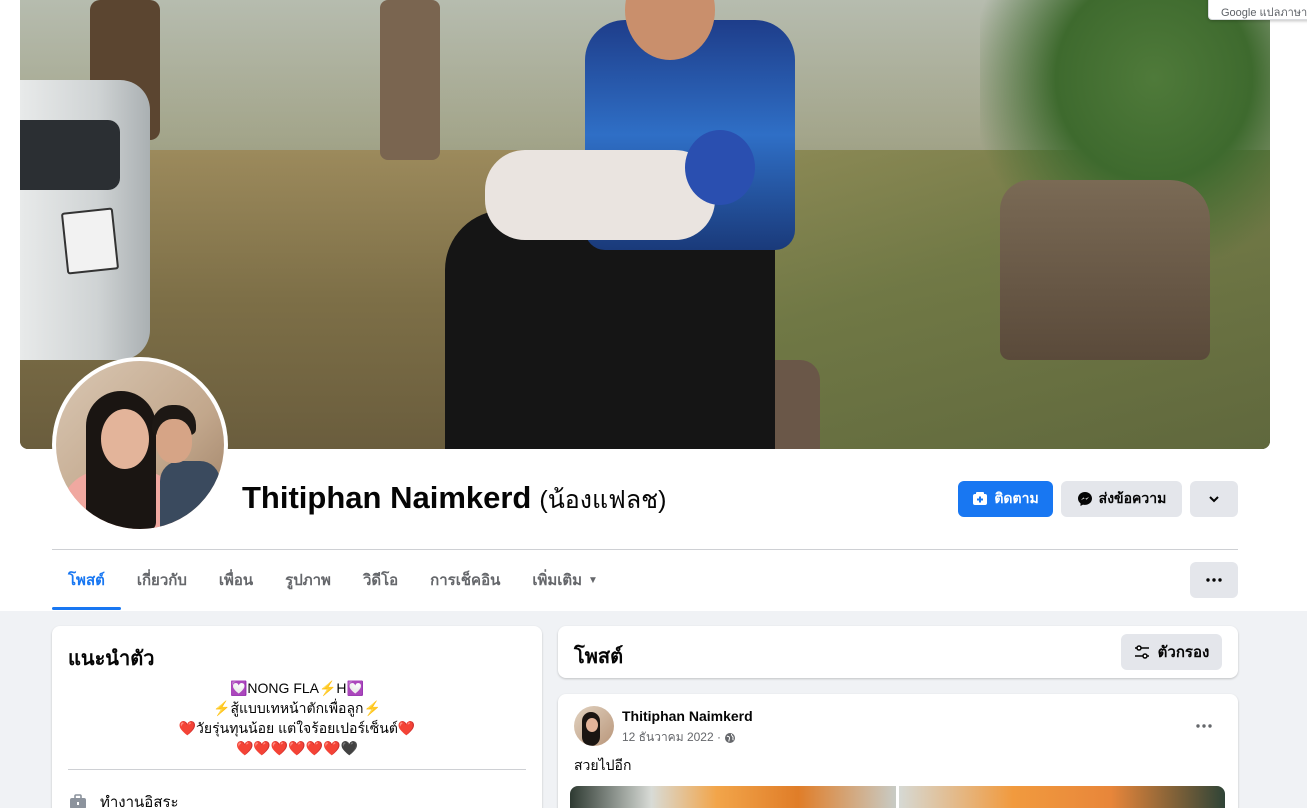 The height and width of the screenshot is (808, 1307). Describe the element at coordinates (70, 155) in the screenshot. I see `cover-car-grille` at that location.